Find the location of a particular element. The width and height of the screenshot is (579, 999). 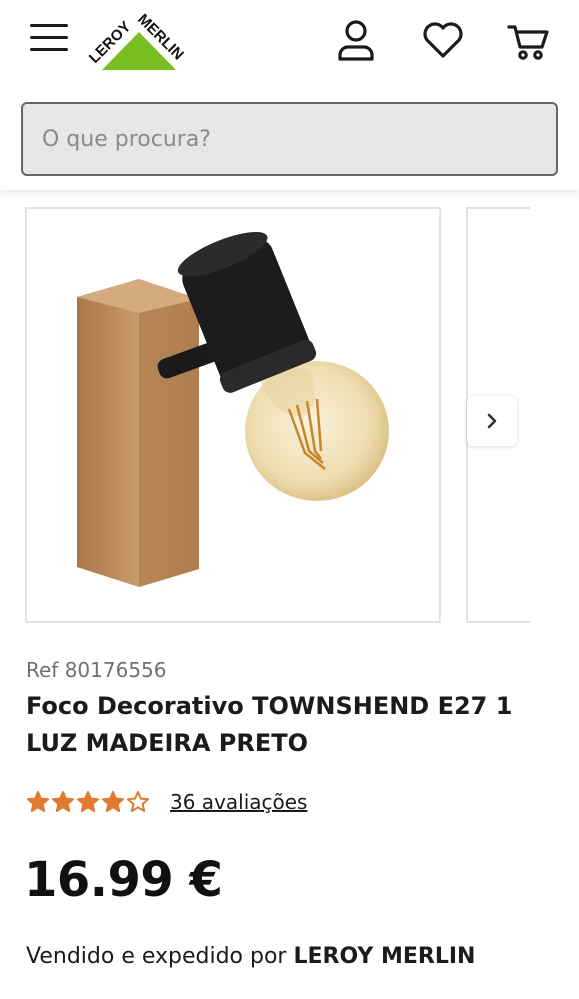

star-outline-icon is located at coordinates (138, 801).